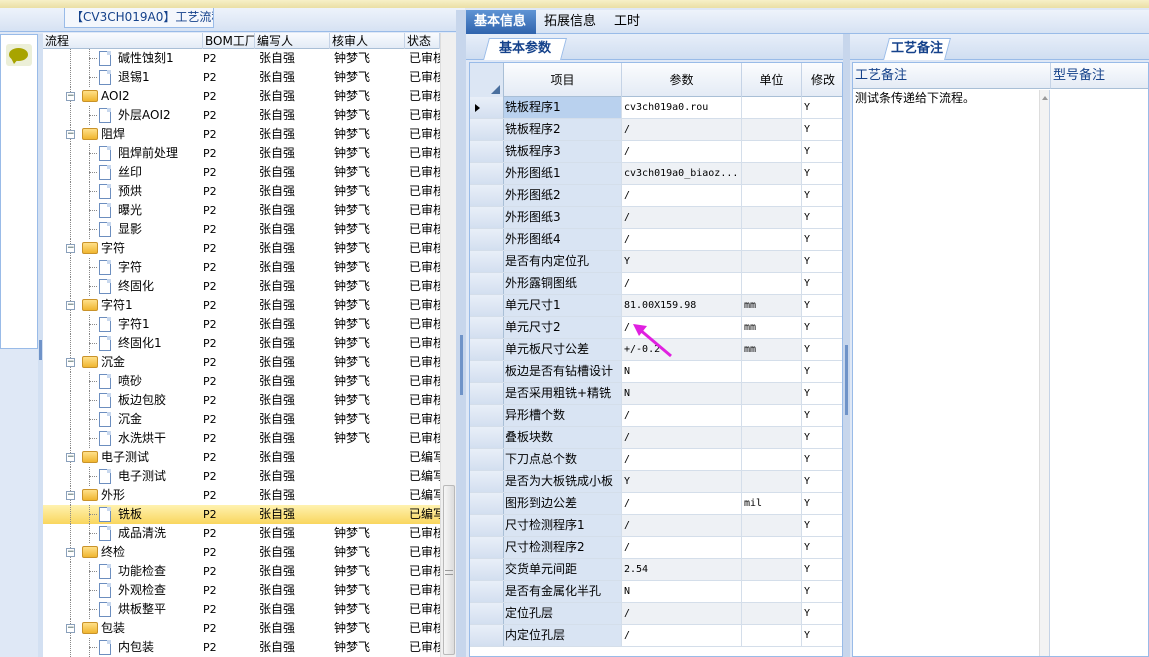 This screenshot has height=657, width=1149. Describe the element at coordinates (121, 153) in the screenshot. I see `tree-node: 阻焊前处理` at that location.